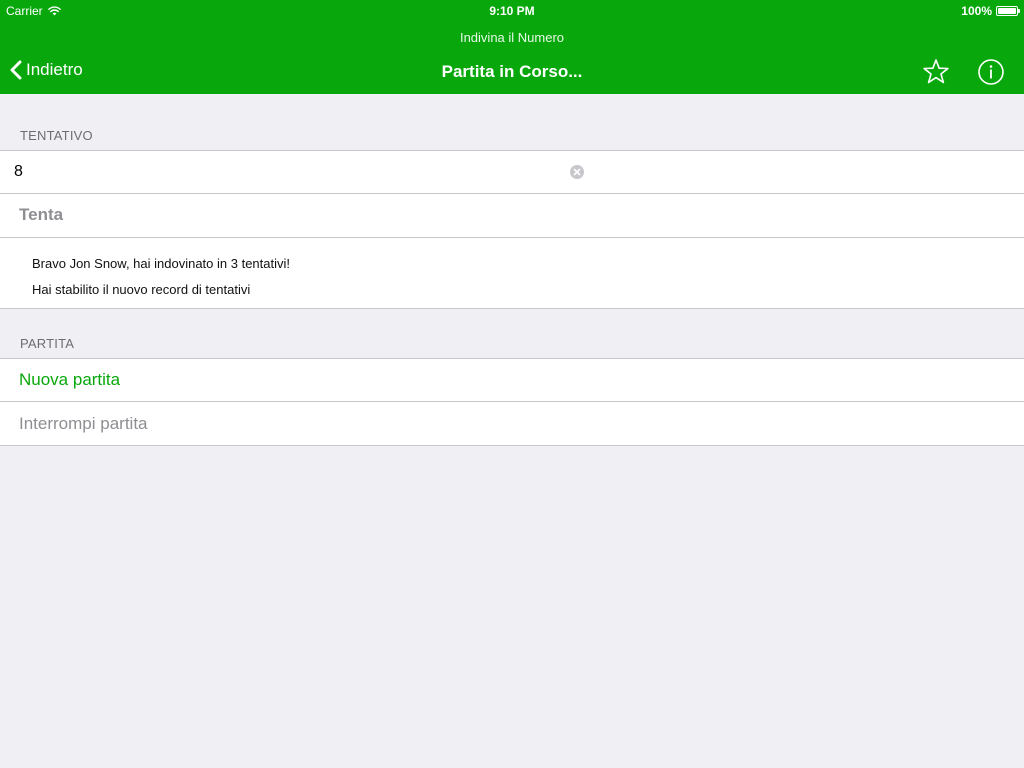 This screenshot has height=768, width=1024. I want to click on app-name: Indivina il Numero, so click(512, 37).